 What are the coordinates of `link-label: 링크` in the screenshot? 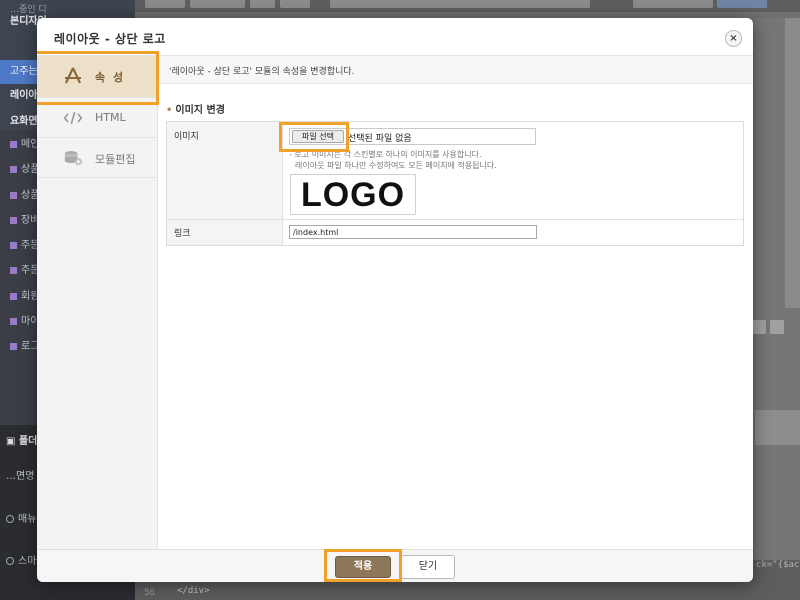 It's located at (225, 232).